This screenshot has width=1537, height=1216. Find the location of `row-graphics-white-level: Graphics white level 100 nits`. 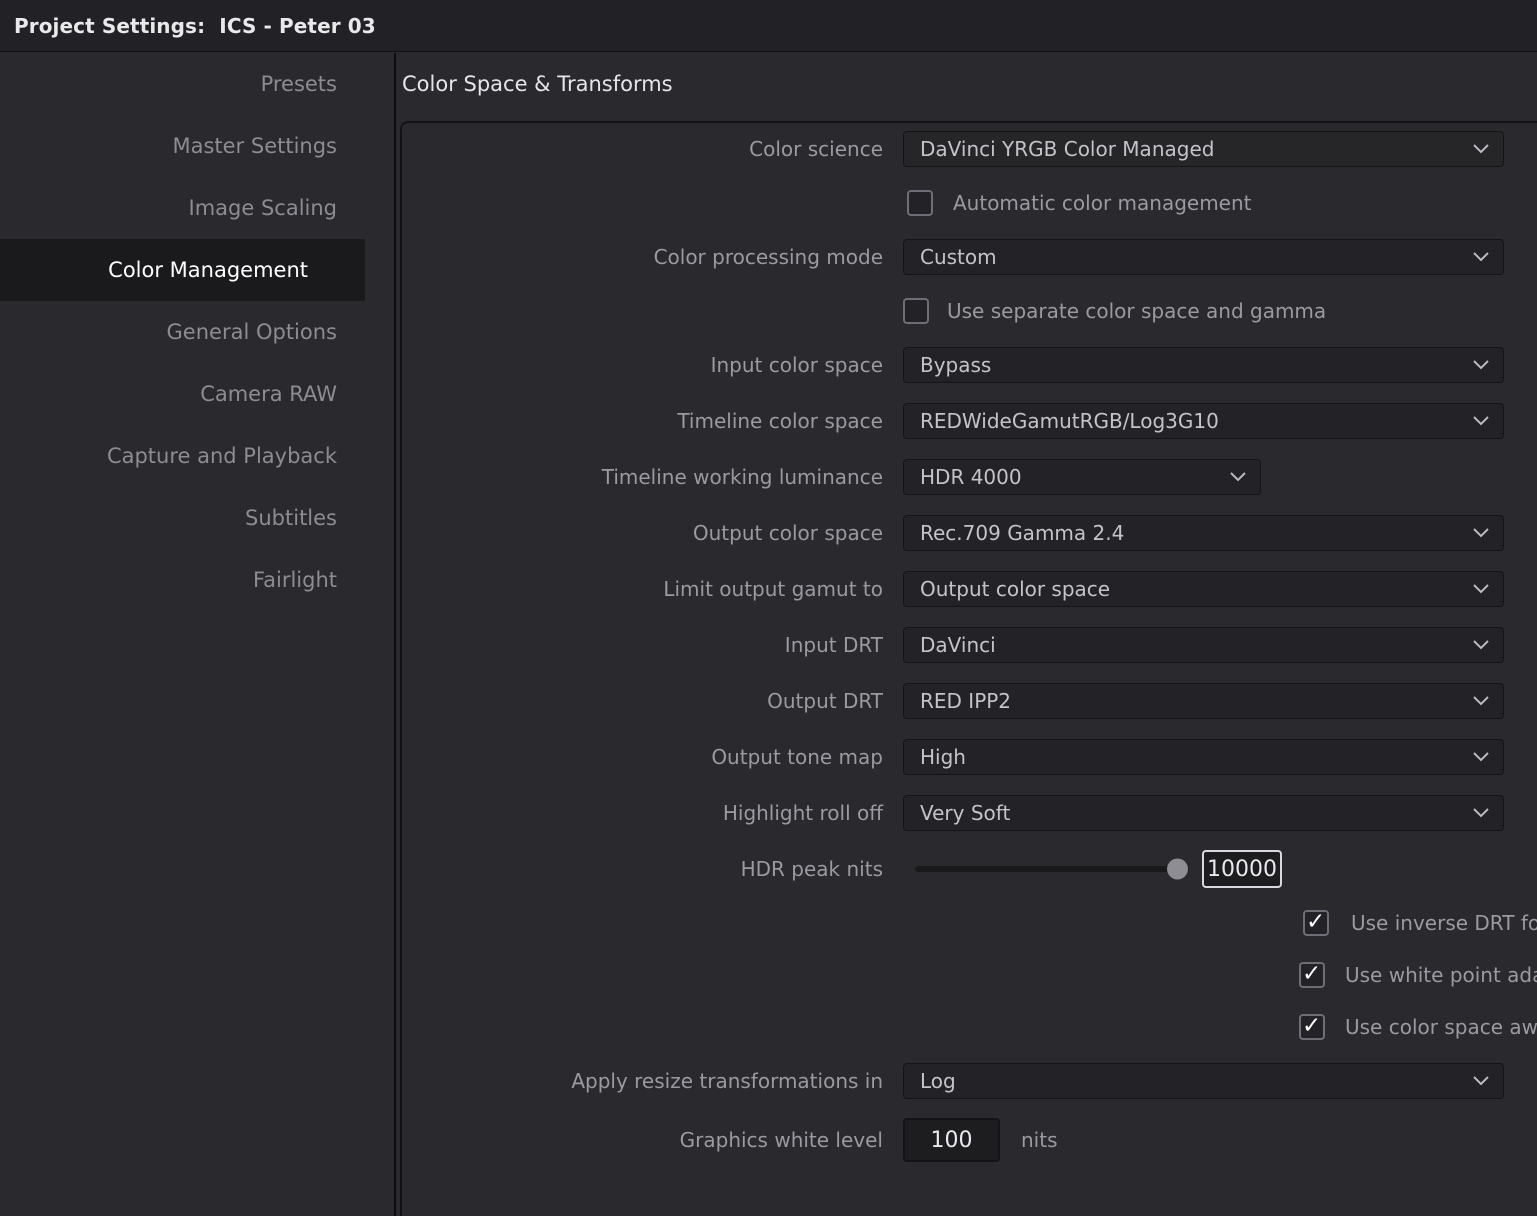

row-graphics-white-level: Graphics white level 100 nits is located at coordinates (966, 1140).